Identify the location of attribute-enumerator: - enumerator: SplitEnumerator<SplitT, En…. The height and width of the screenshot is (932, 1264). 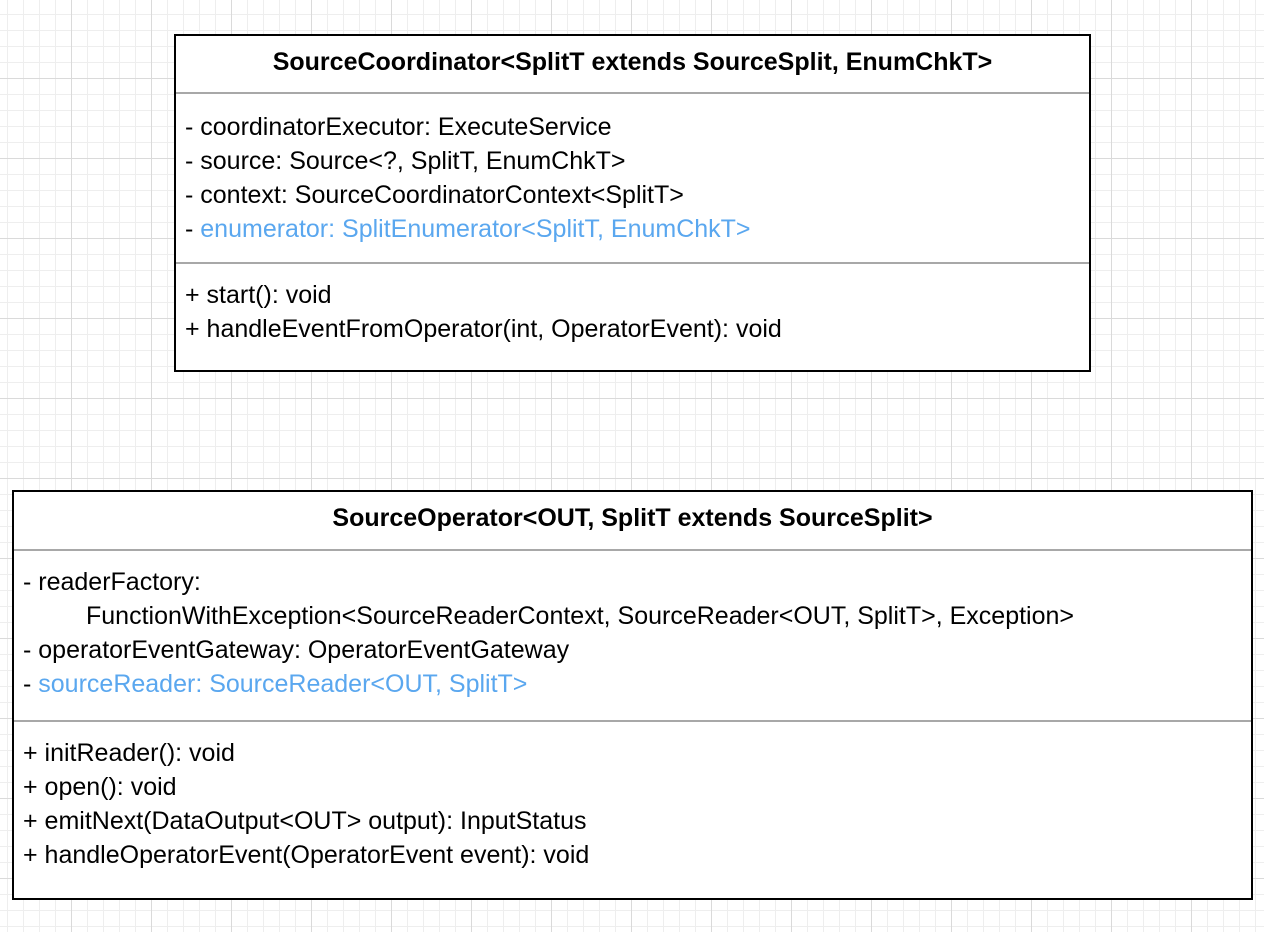
(637, 229).